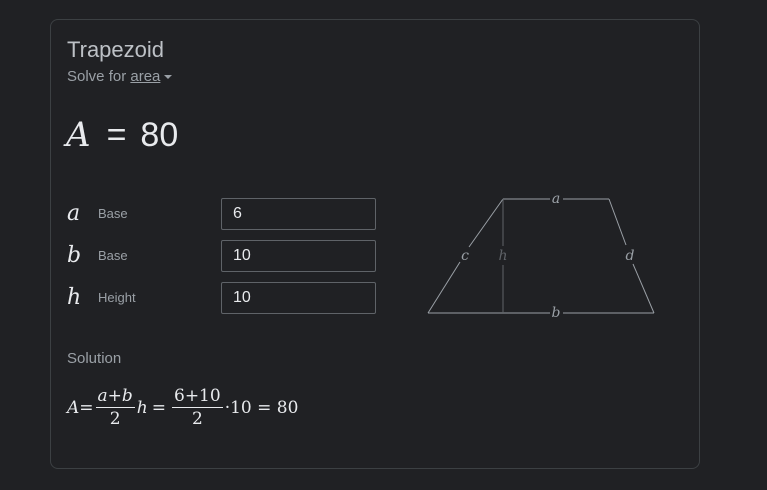 This screenshot has height=490, width=767. Describe the element at coordinates (73, 408) in the screenshot. I see `formula-lhs: A` at that location.